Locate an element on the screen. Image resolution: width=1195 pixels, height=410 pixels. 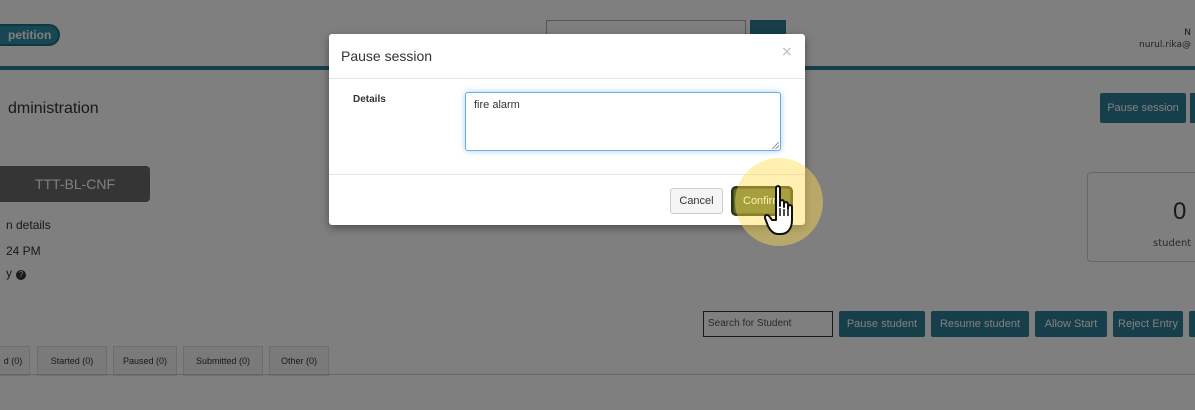
hand-pointer-icon is located at coordinates (778, 210).